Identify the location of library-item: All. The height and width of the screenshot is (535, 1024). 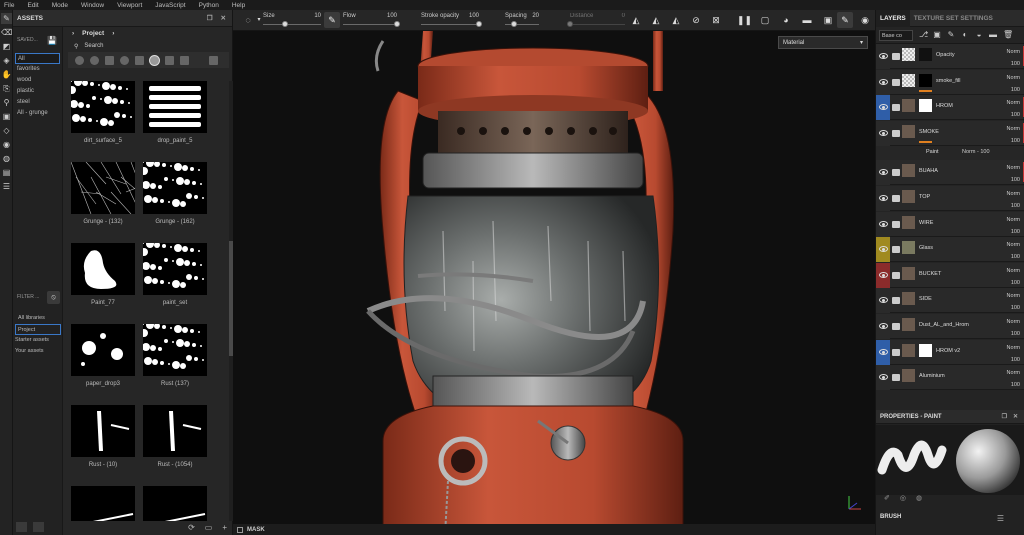
(37, 58).